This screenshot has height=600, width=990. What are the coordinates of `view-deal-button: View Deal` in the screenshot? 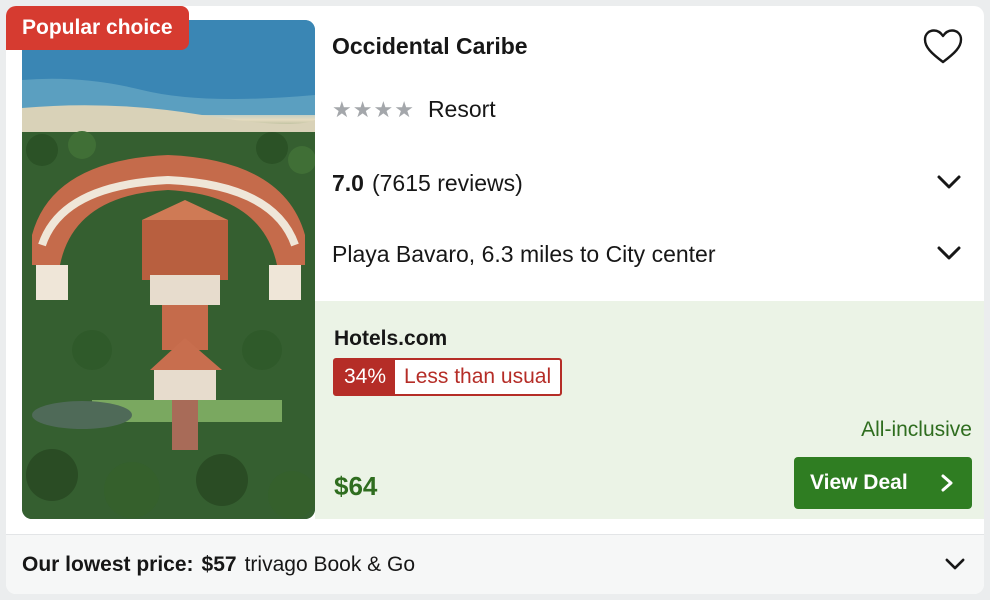 It's located at (883, 483).